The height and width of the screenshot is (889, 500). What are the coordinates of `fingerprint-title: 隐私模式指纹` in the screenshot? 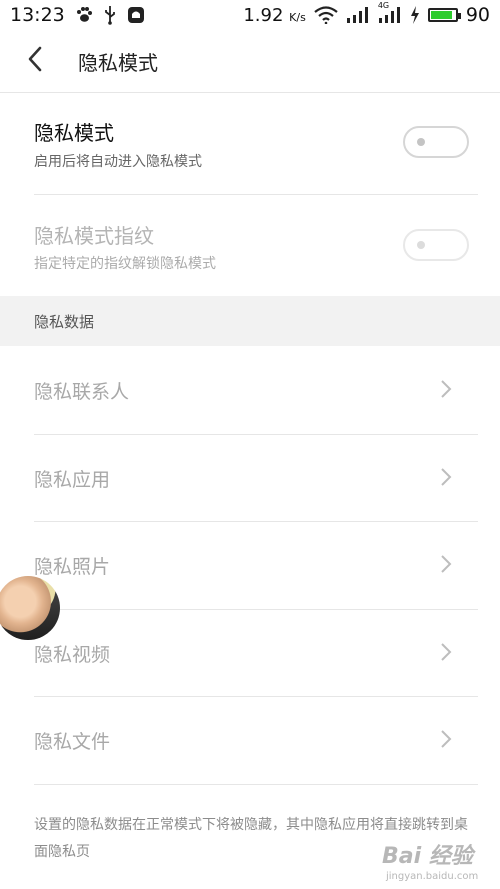 It's located at (94, 236).